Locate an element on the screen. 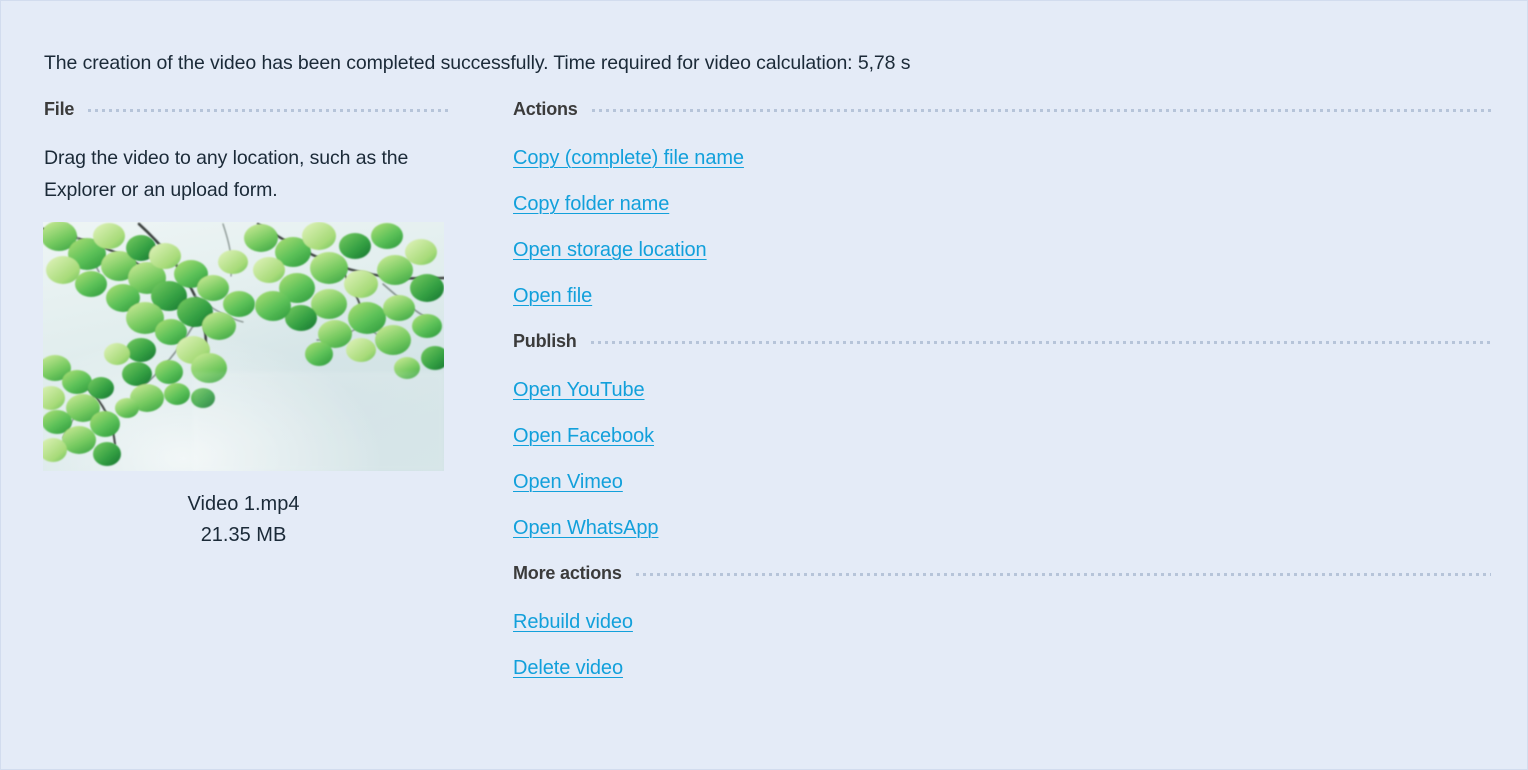 Image resolution: width=1528 pixels, height=770 pixels. section-title-publish: Publish is located at coordinates (545, 340).